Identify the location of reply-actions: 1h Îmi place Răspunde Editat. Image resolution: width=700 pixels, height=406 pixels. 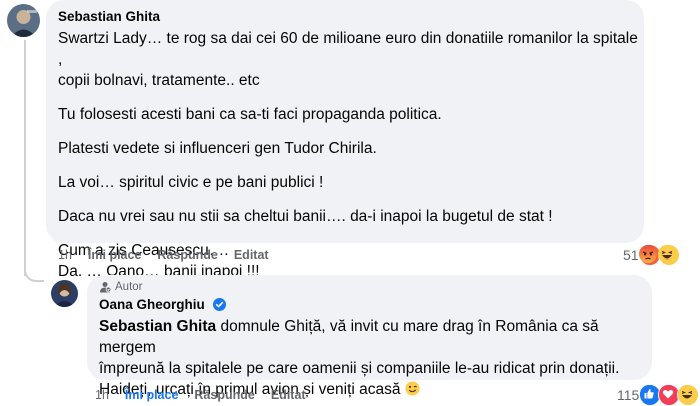
(208, 395).